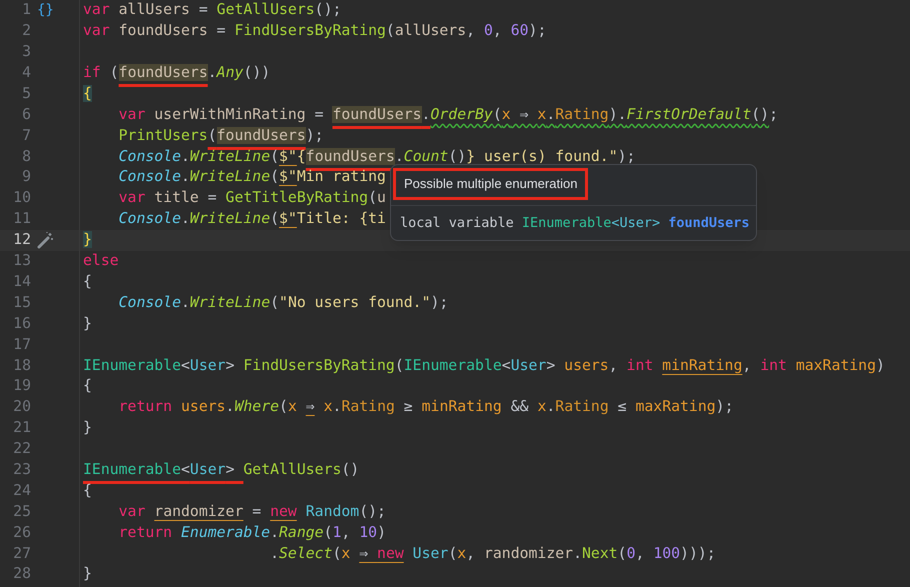 This screenshot has height=587, width=910. Describe the element at coordinates (21, 574) in the screenshot. I see `line-number: 28` at that location.